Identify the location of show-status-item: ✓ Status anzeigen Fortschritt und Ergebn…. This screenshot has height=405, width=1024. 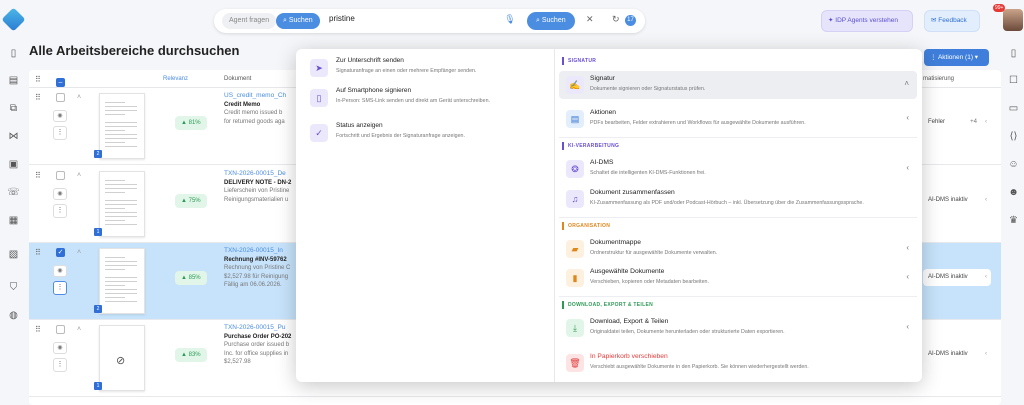
(430, 135).